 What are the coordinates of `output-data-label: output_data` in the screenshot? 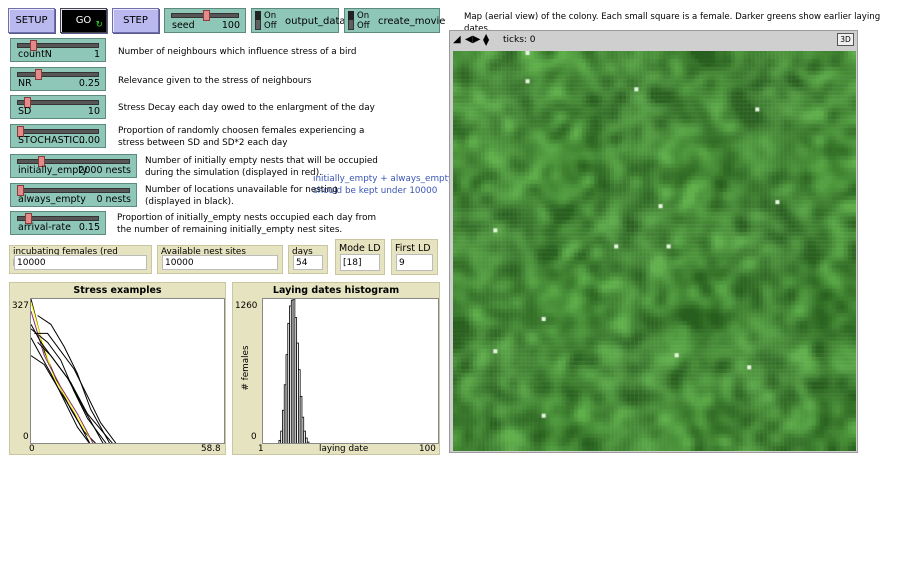 It's located at (315, 21).